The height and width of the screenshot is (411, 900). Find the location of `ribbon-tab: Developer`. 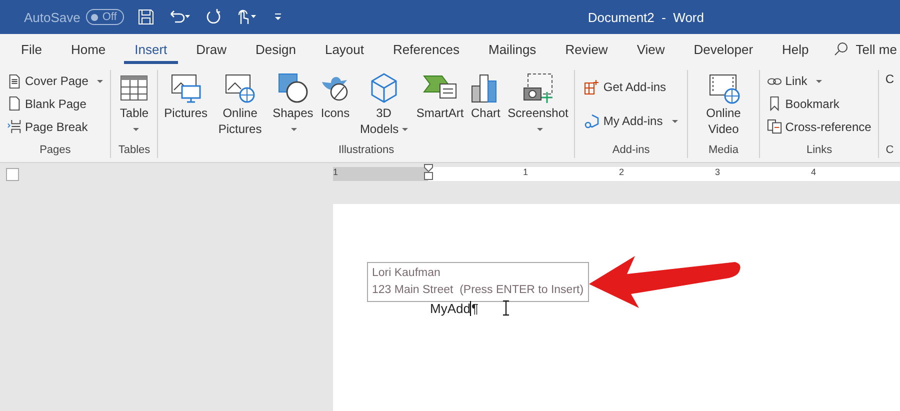

ribbon-tab: Developer is located at coordinates (723, 49).